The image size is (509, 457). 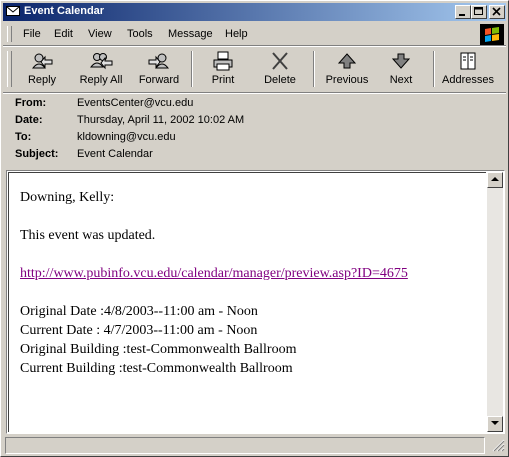 I want to click on minimize-icon, so click(x=462, y=15).